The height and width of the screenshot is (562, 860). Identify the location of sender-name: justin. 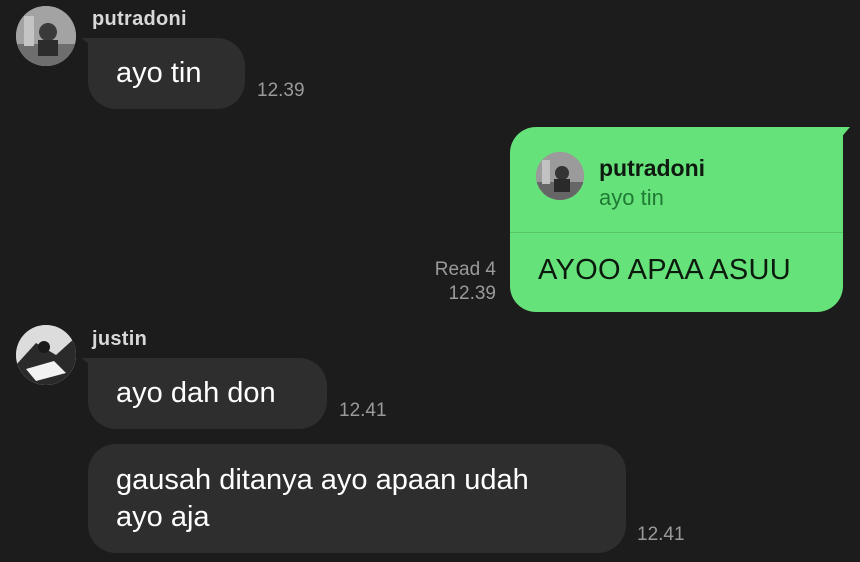
(120, 339).